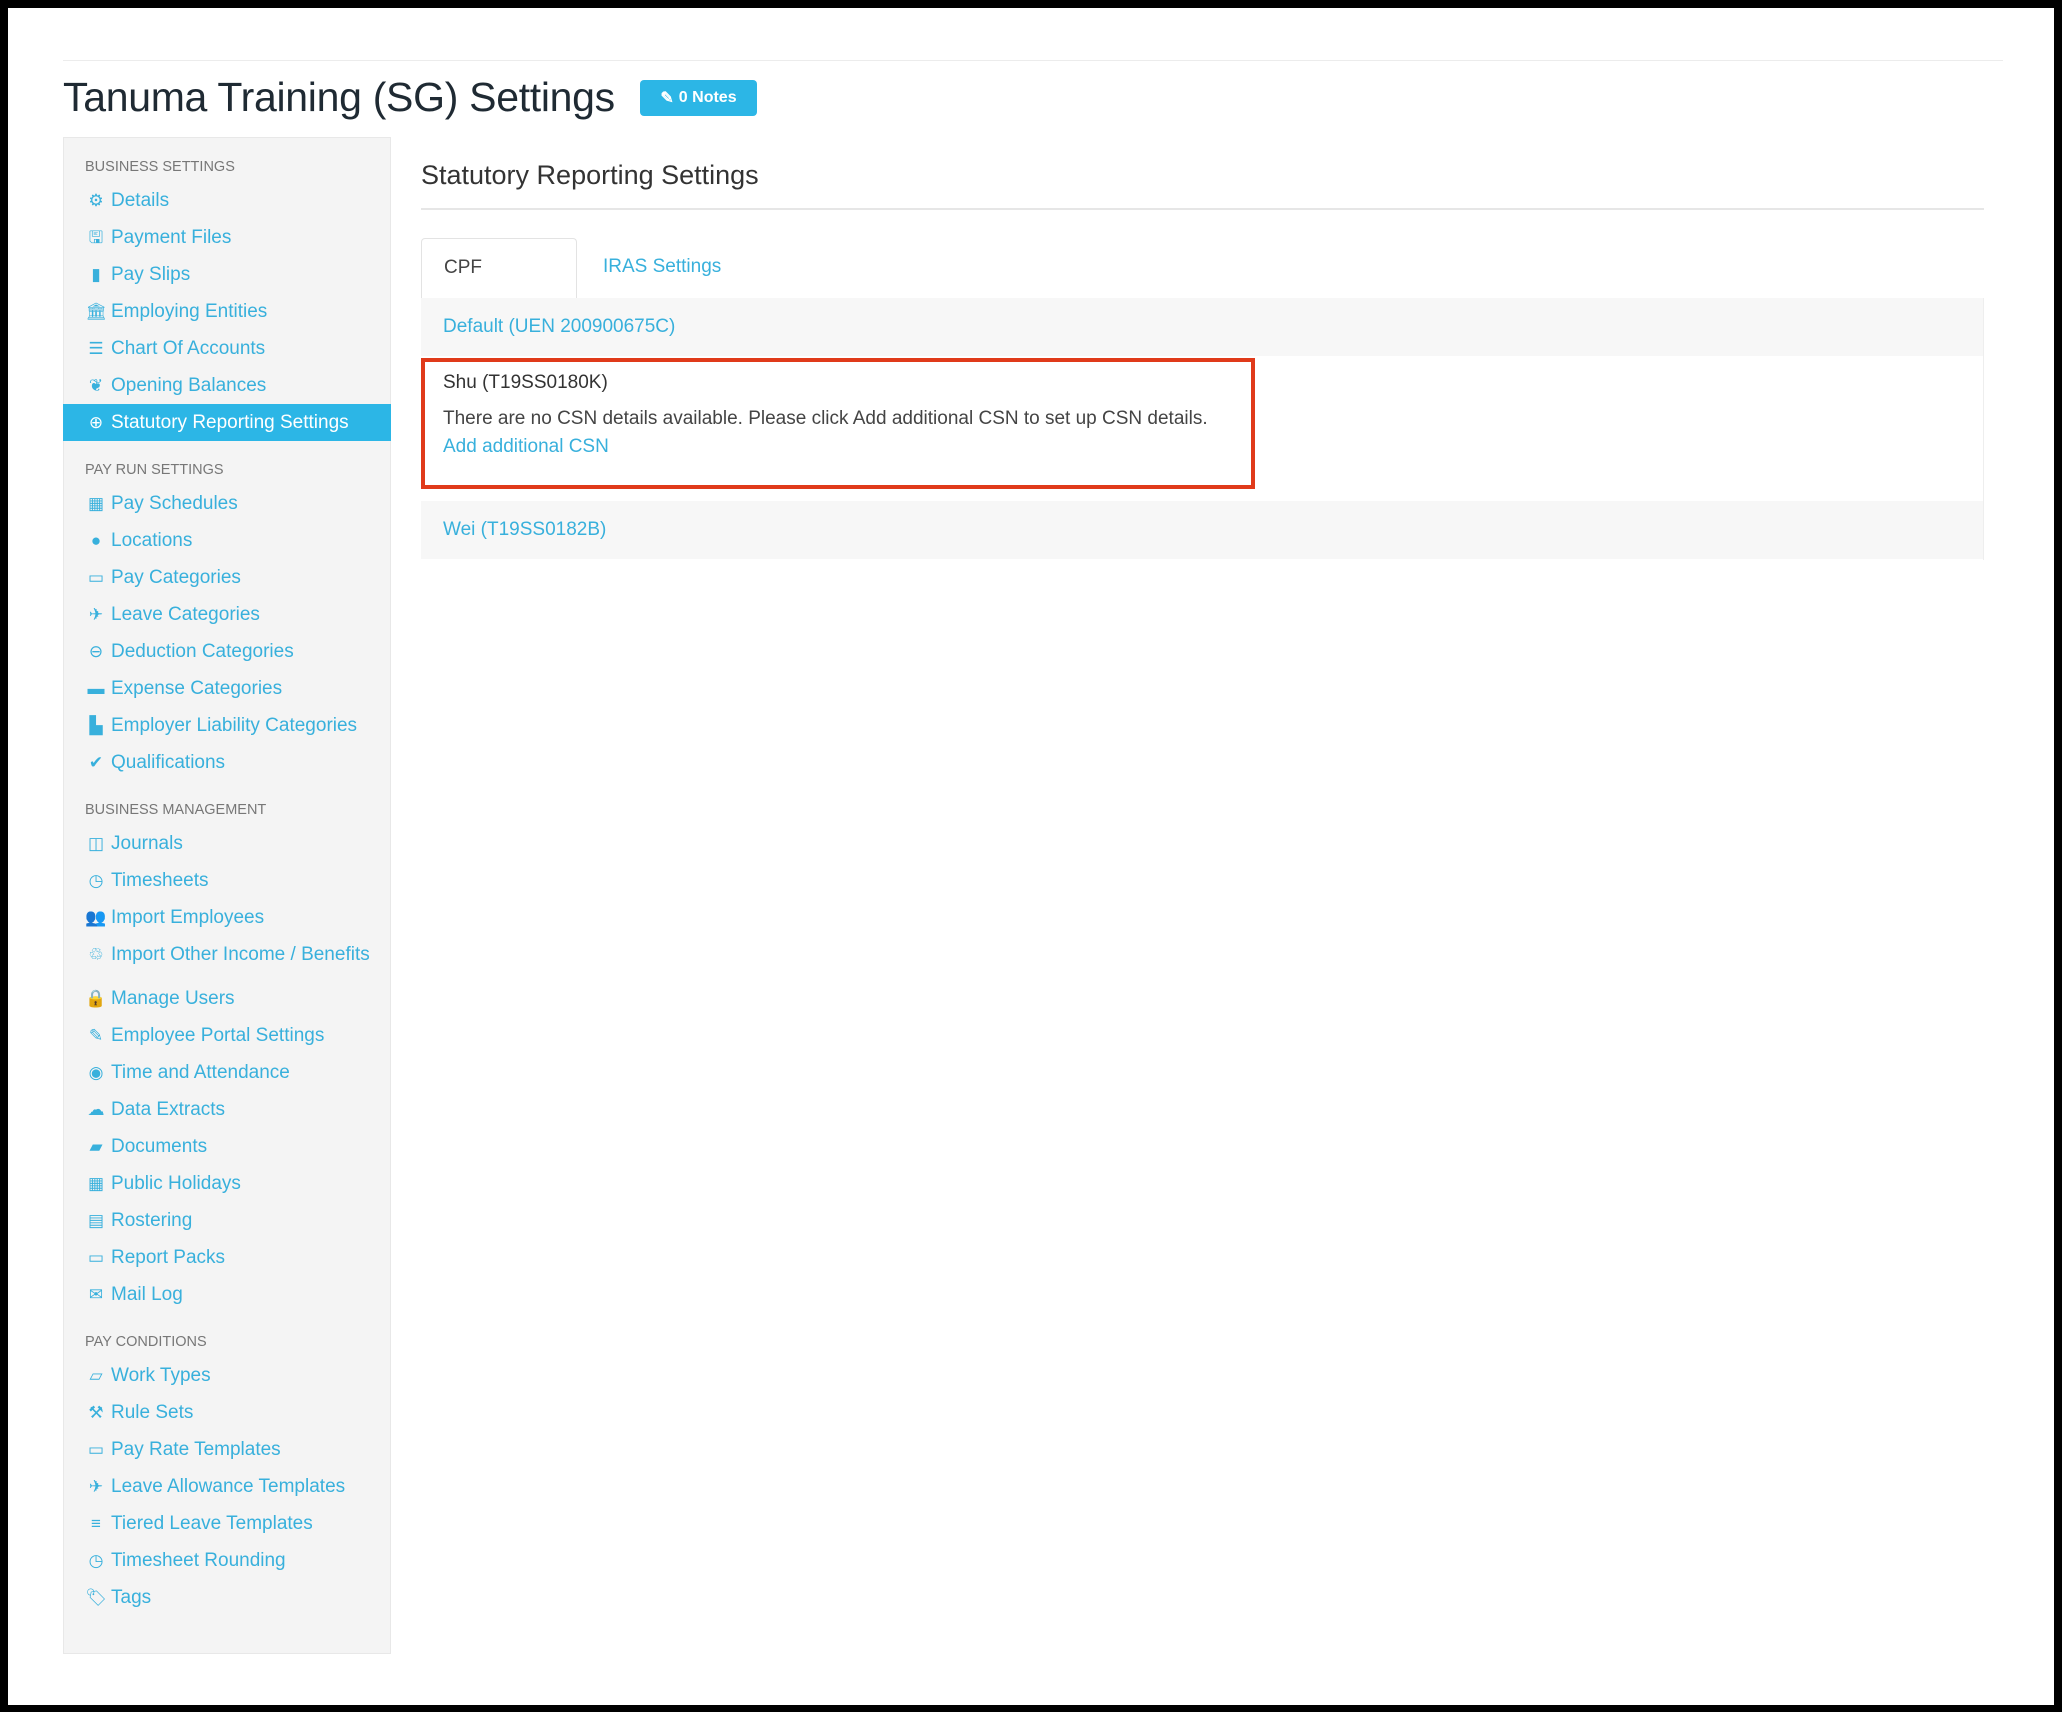 The image size is (2062, 1712). Describe the element at coordinates (96, 1257) in the screenshot. I see `report-packs-icon: ▭` at that location.